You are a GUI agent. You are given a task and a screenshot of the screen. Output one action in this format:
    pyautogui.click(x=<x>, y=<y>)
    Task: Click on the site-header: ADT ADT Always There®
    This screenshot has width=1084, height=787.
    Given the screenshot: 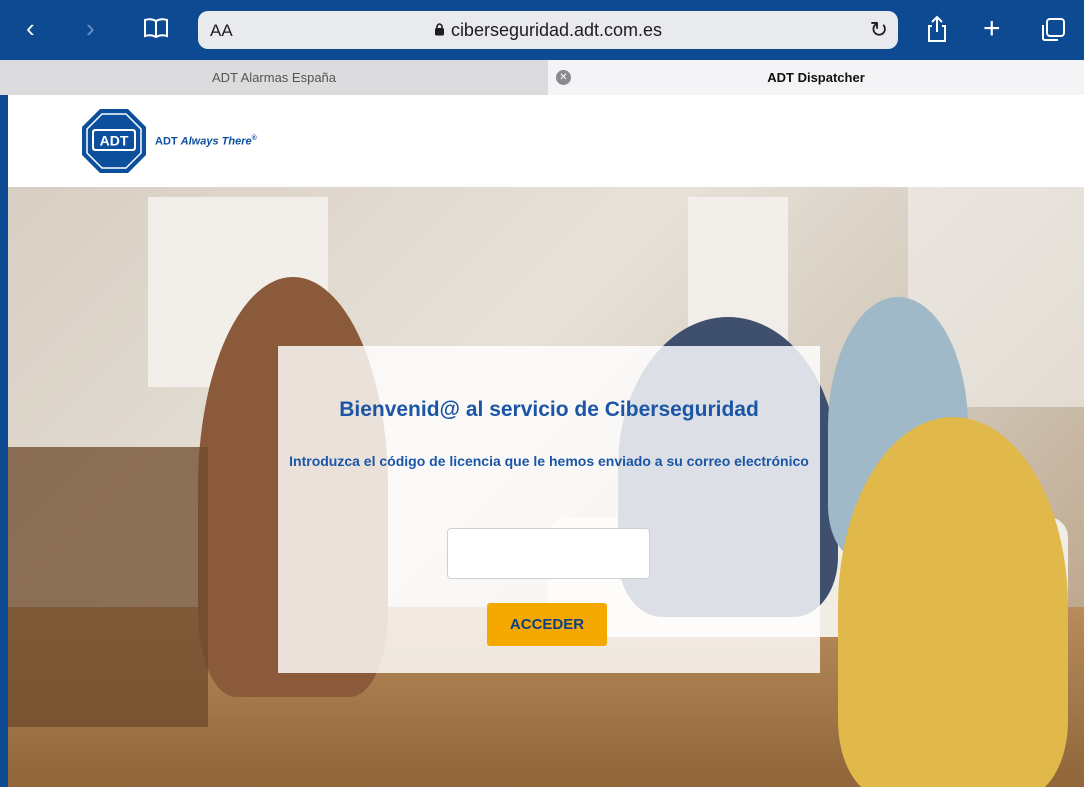 What is the action you would take?
    pyautogui.click(x=546, y=141)
    